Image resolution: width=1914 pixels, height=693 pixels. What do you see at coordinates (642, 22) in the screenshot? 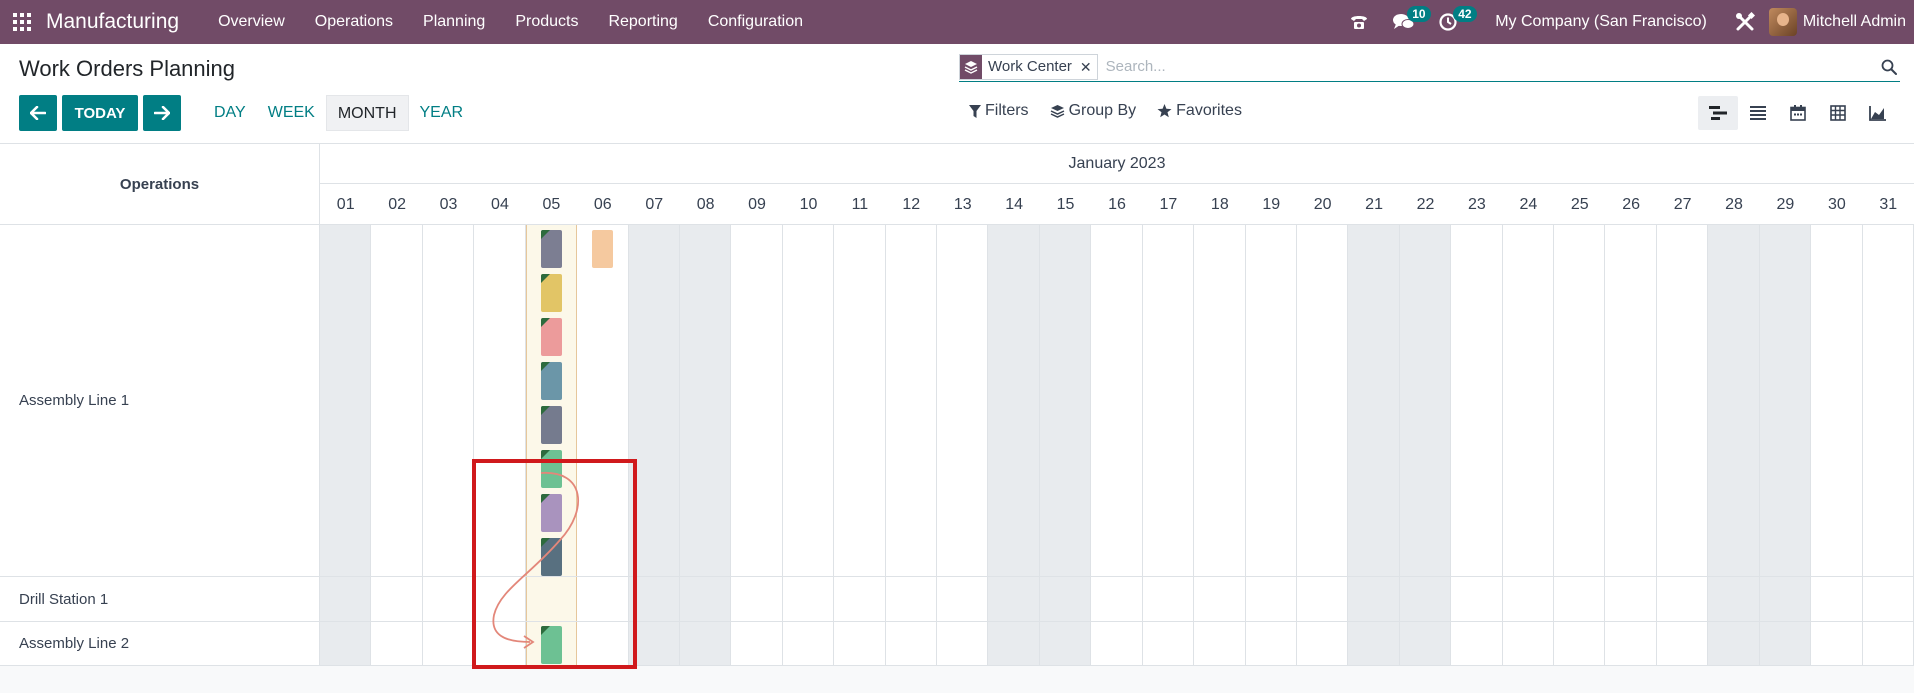
I see `menu-reporting: Reporting` at bounding box center [642, 22].